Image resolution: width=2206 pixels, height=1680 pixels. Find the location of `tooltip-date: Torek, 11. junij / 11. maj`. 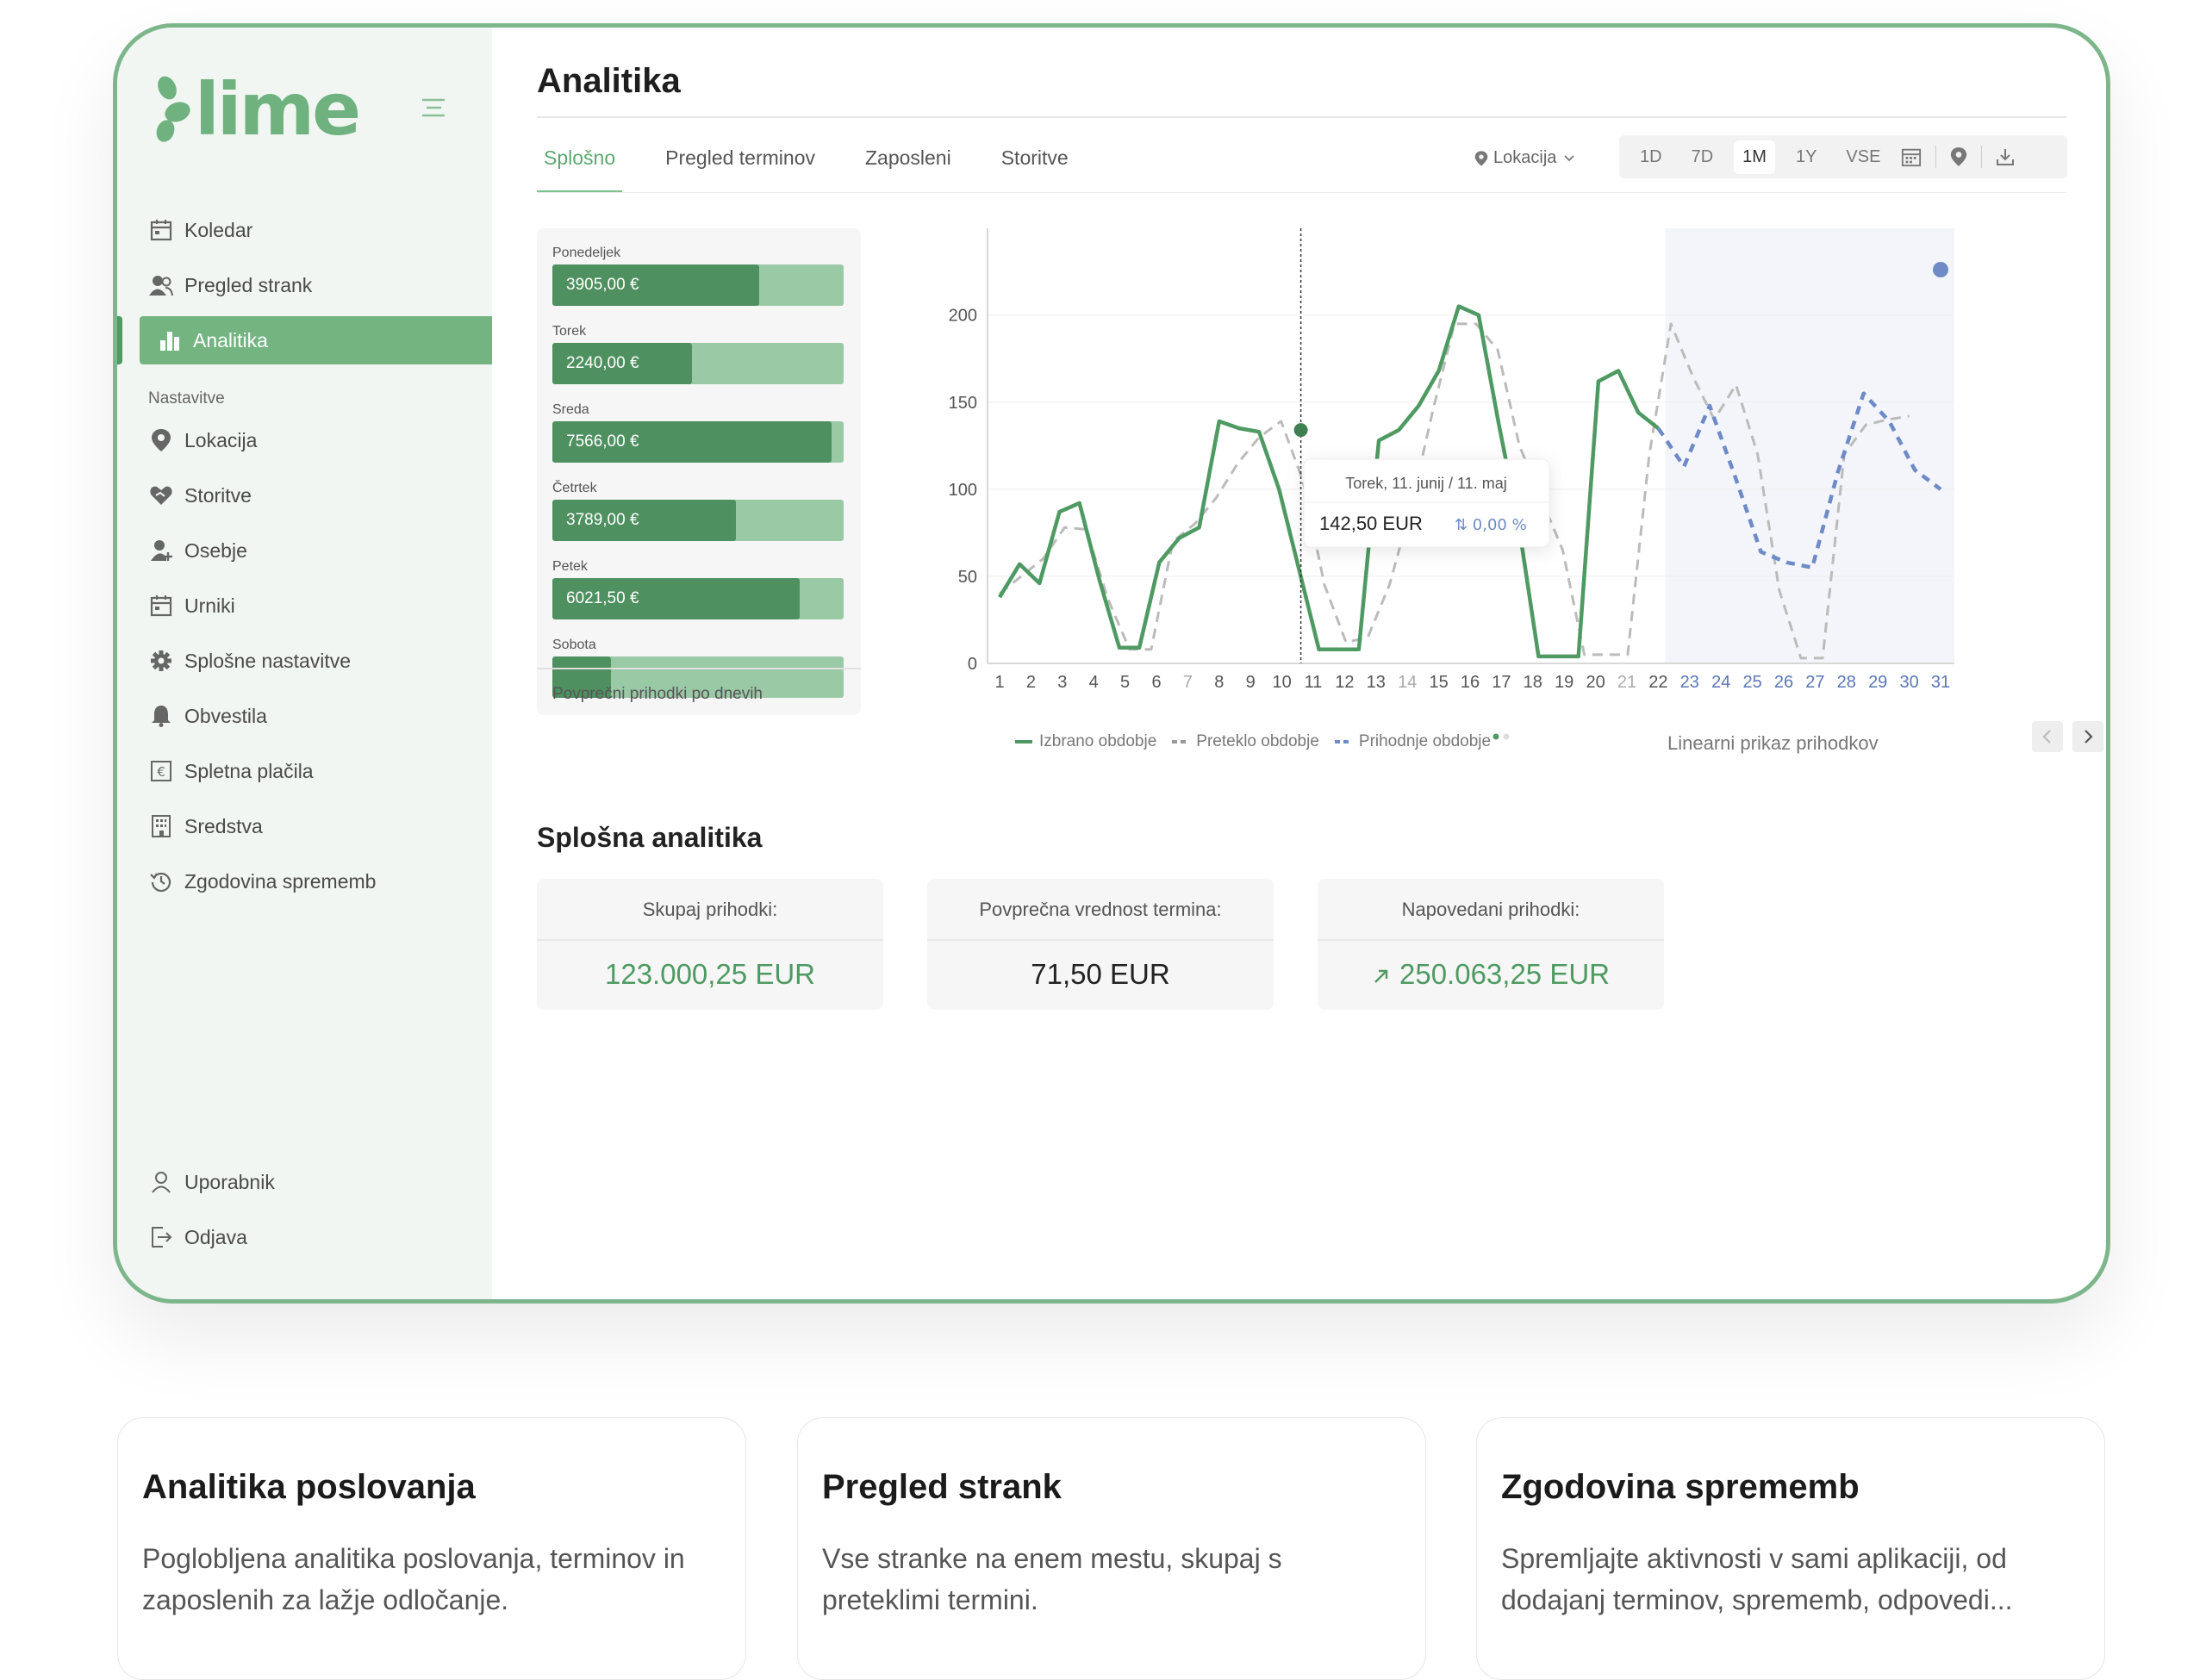

tooltip-date: Torek, 11. junij / 11. maj is located at coordinates (1425, 484).